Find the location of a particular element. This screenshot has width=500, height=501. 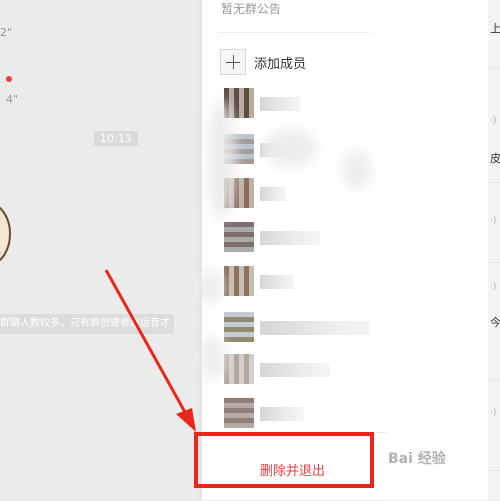

voice-duration-2: 4" is located at coordinates (12, 99).